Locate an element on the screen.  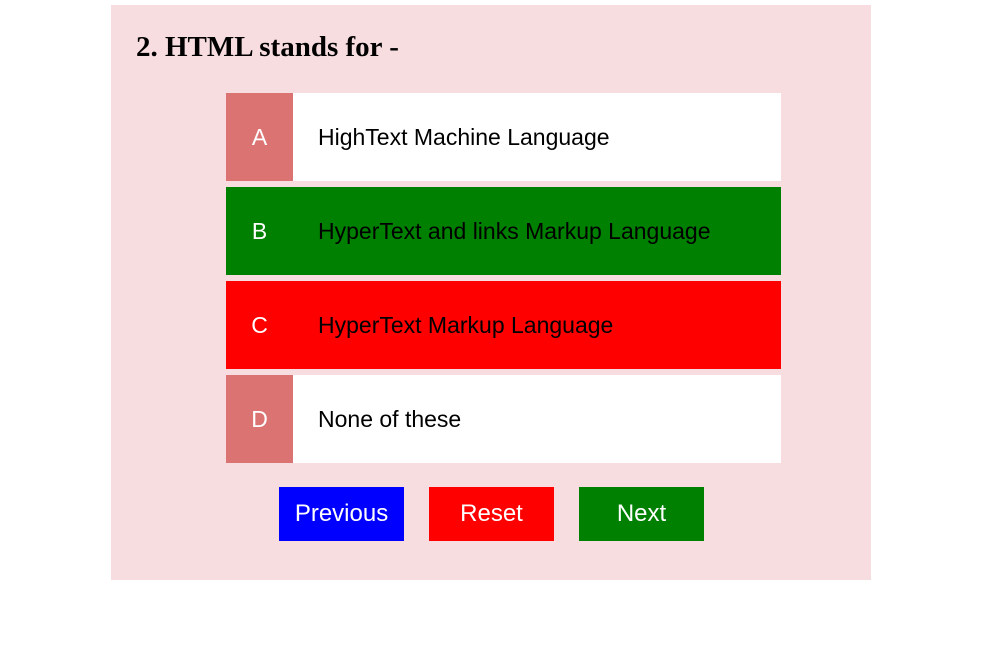
option-text: None of these is located at coordinates (390, 419).